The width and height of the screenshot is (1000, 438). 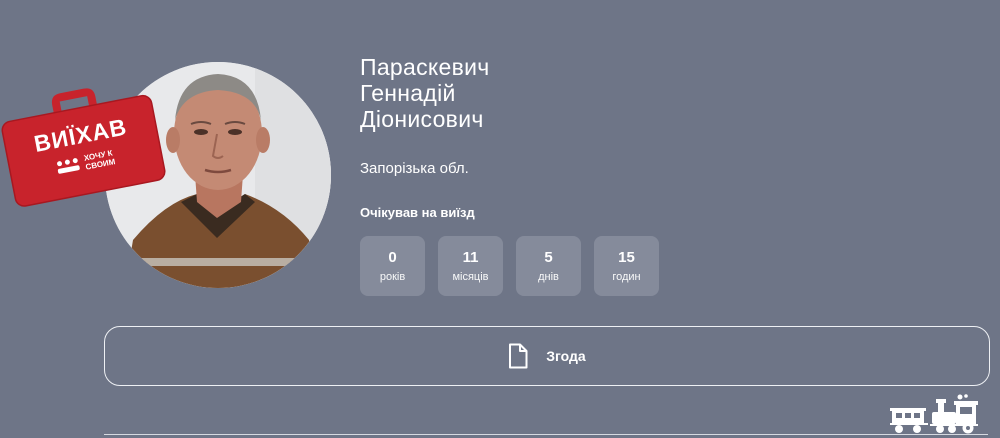 I want to click on stat-value: 5, so click(x=548, y=257).